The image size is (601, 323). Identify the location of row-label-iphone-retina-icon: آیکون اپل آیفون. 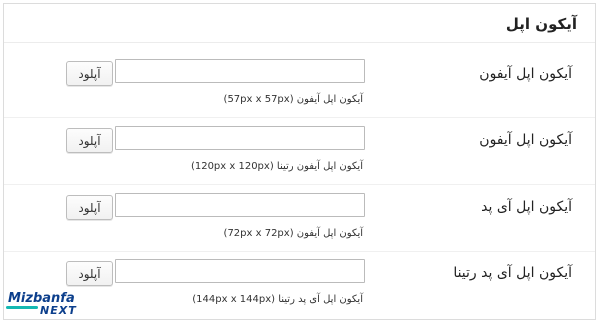
(525, 140).